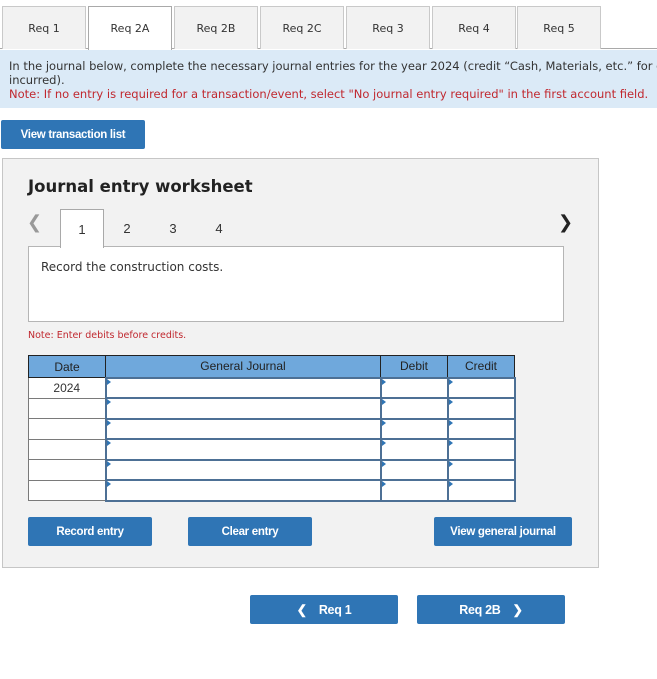 Image resolution: width=657 pixels, height=679 pixels. I want to click on prev-requirement-button: ❮ Req 1, so click(324, 609).